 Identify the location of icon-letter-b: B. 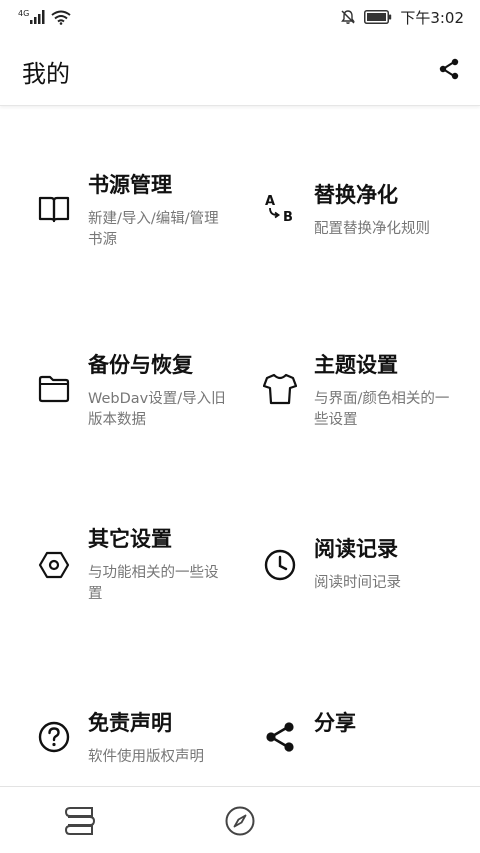
(288, 217).